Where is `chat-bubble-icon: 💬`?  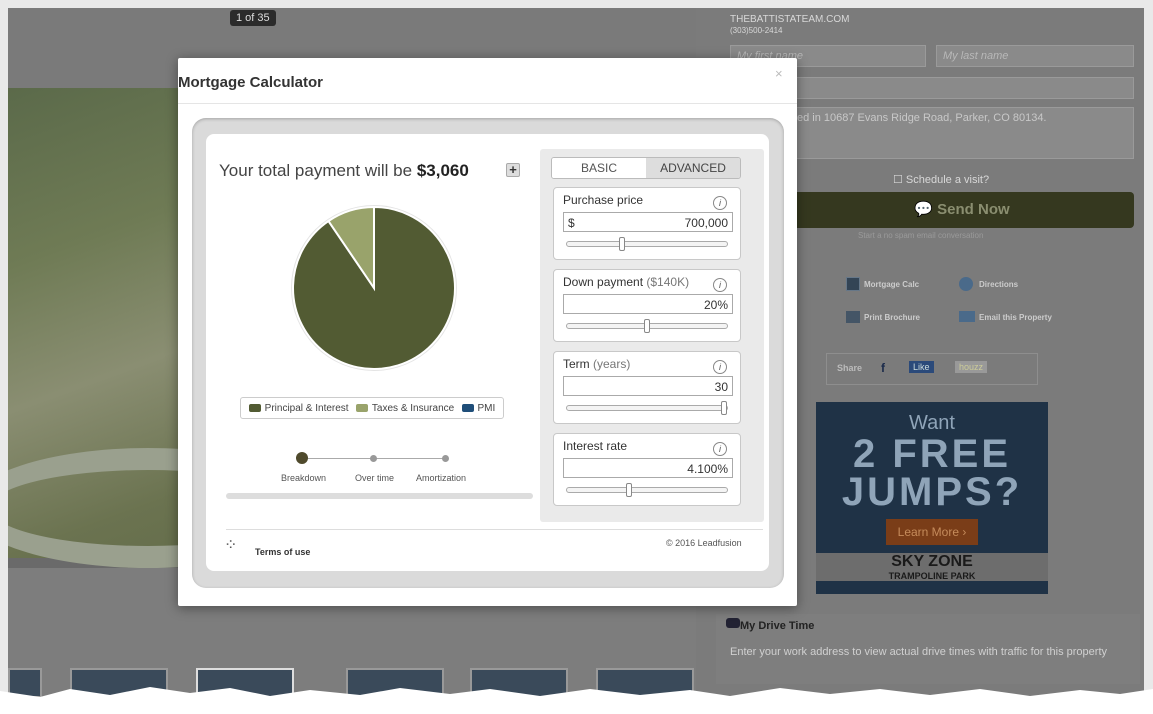
chat-bubble-icon: 💬 is located at coordinates (923, 209).